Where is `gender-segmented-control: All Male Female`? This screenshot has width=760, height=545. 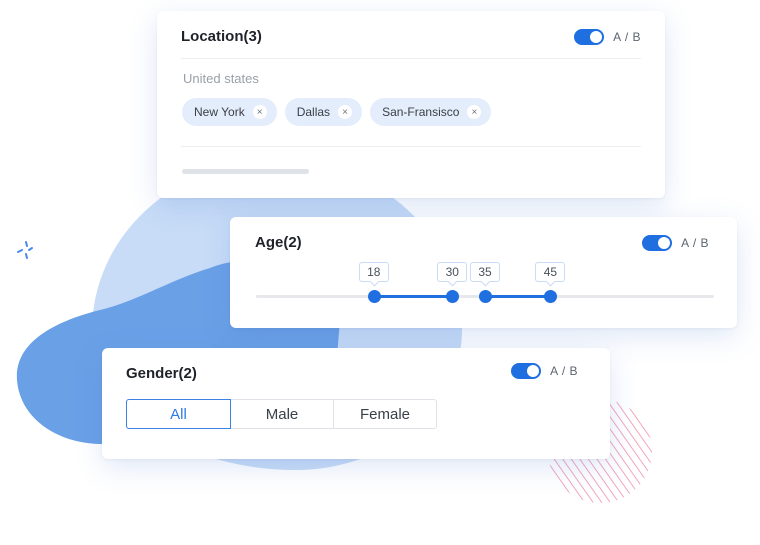 gender-segmented-control: All Male Female is located at coordinates (281, 414).